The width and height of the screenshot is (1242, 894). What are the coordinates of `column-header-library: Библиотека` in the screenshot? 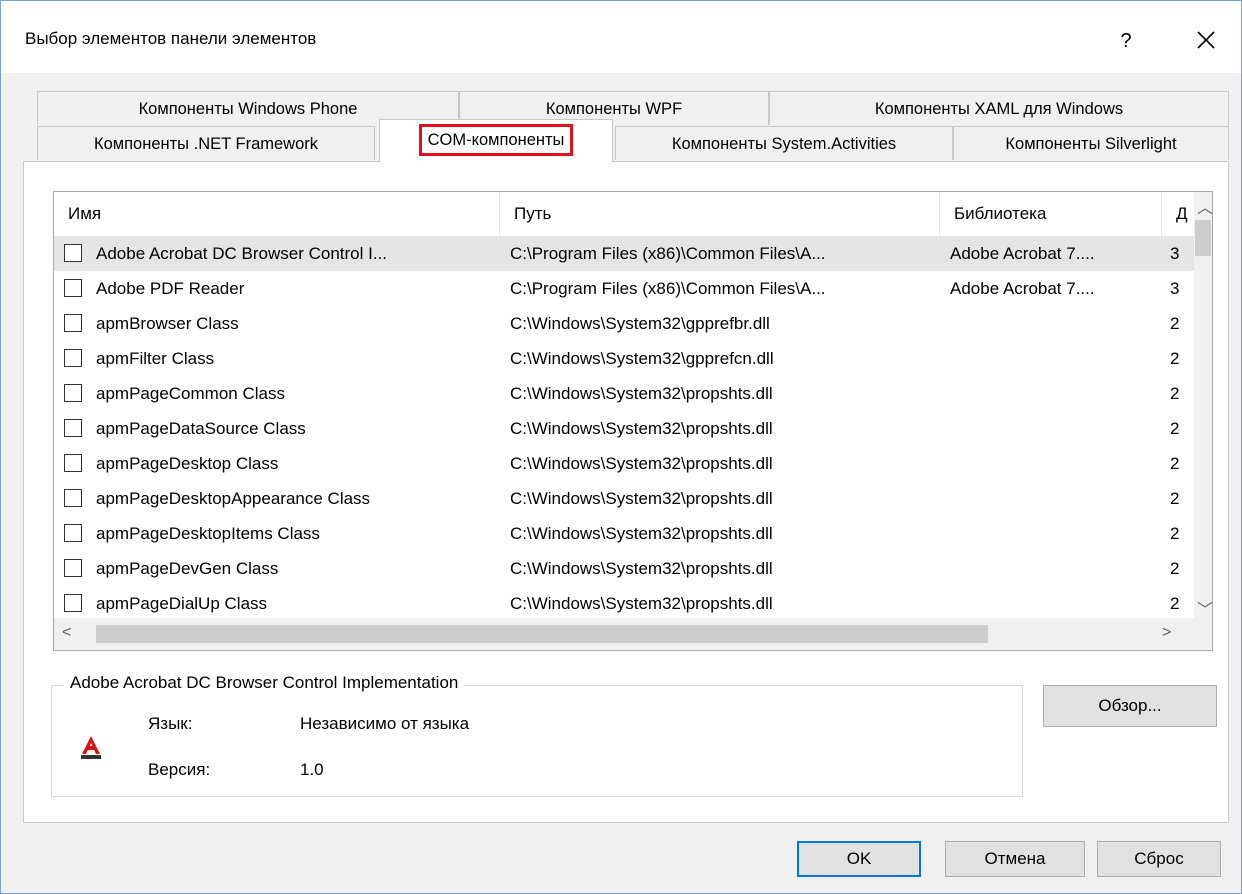 It's located at (1051, 214).